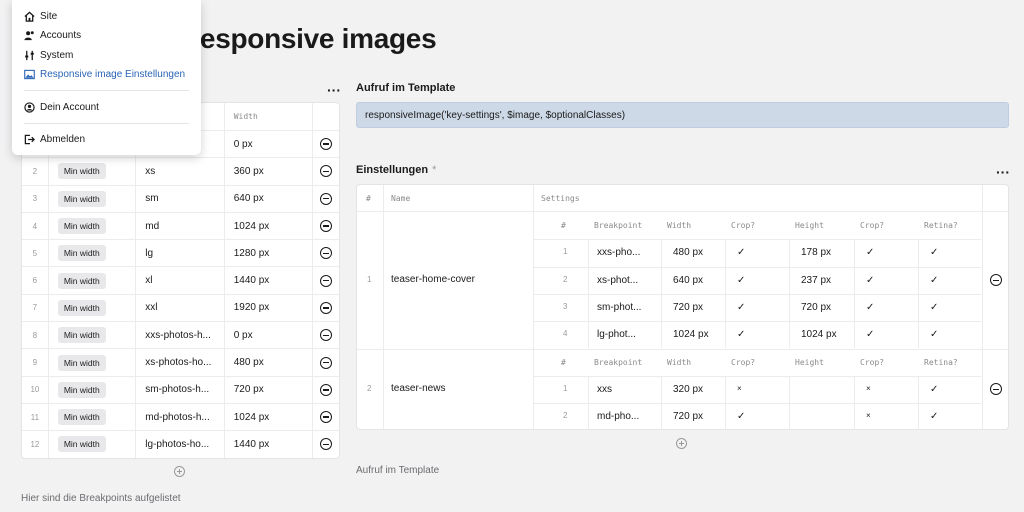 This screenshot has height=512, width=1024. I want to click on breakpoint-width: 1920 px, so click(252, 307).